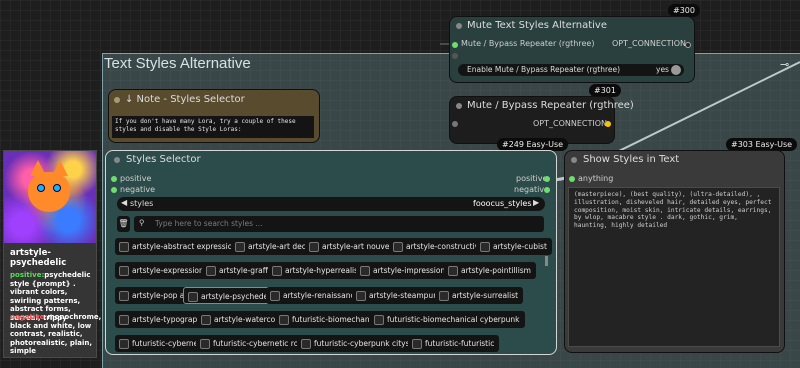  What do you see at coordinates (123, 224) in the screenshot?
I see `trash-icon: 🗑` at bounding box center [123, 224].